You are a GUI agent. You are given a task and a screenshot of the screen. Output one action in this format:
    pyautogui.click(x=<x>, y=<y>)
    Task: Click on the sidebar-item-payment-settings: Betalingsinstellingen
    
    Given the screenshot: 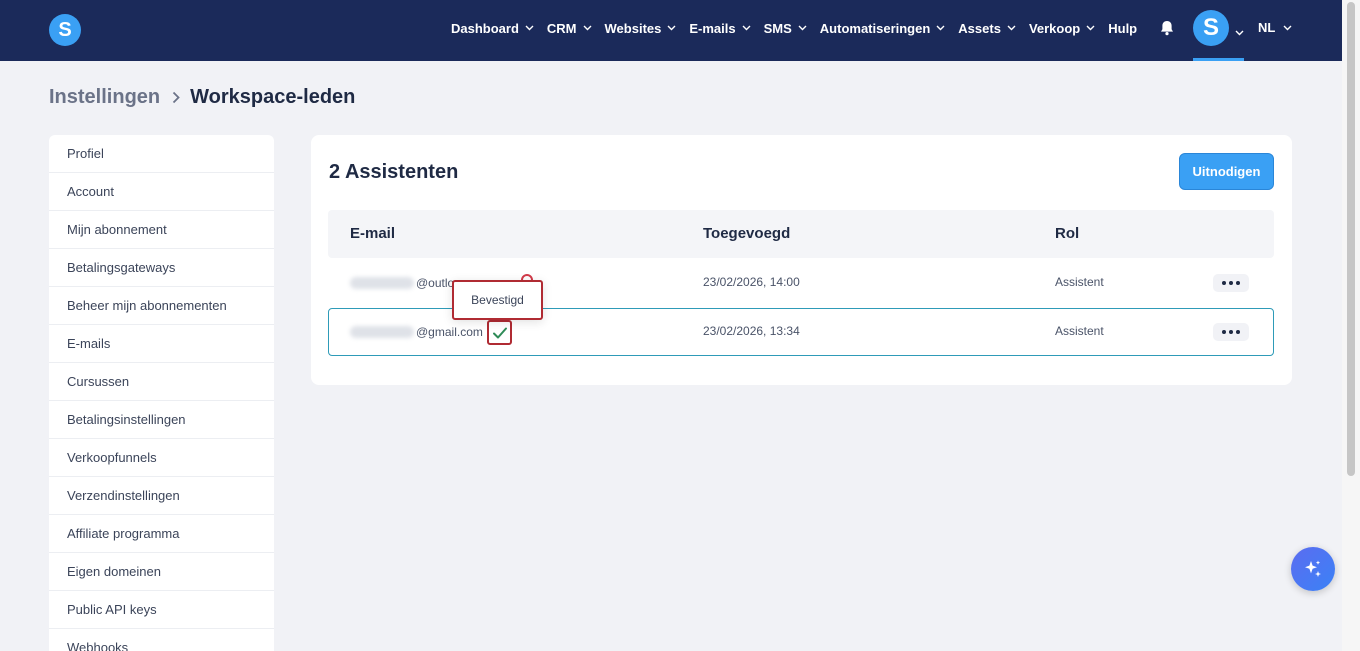 What is the action you would take?
    pyautogui.click(x=161, y=420)
    